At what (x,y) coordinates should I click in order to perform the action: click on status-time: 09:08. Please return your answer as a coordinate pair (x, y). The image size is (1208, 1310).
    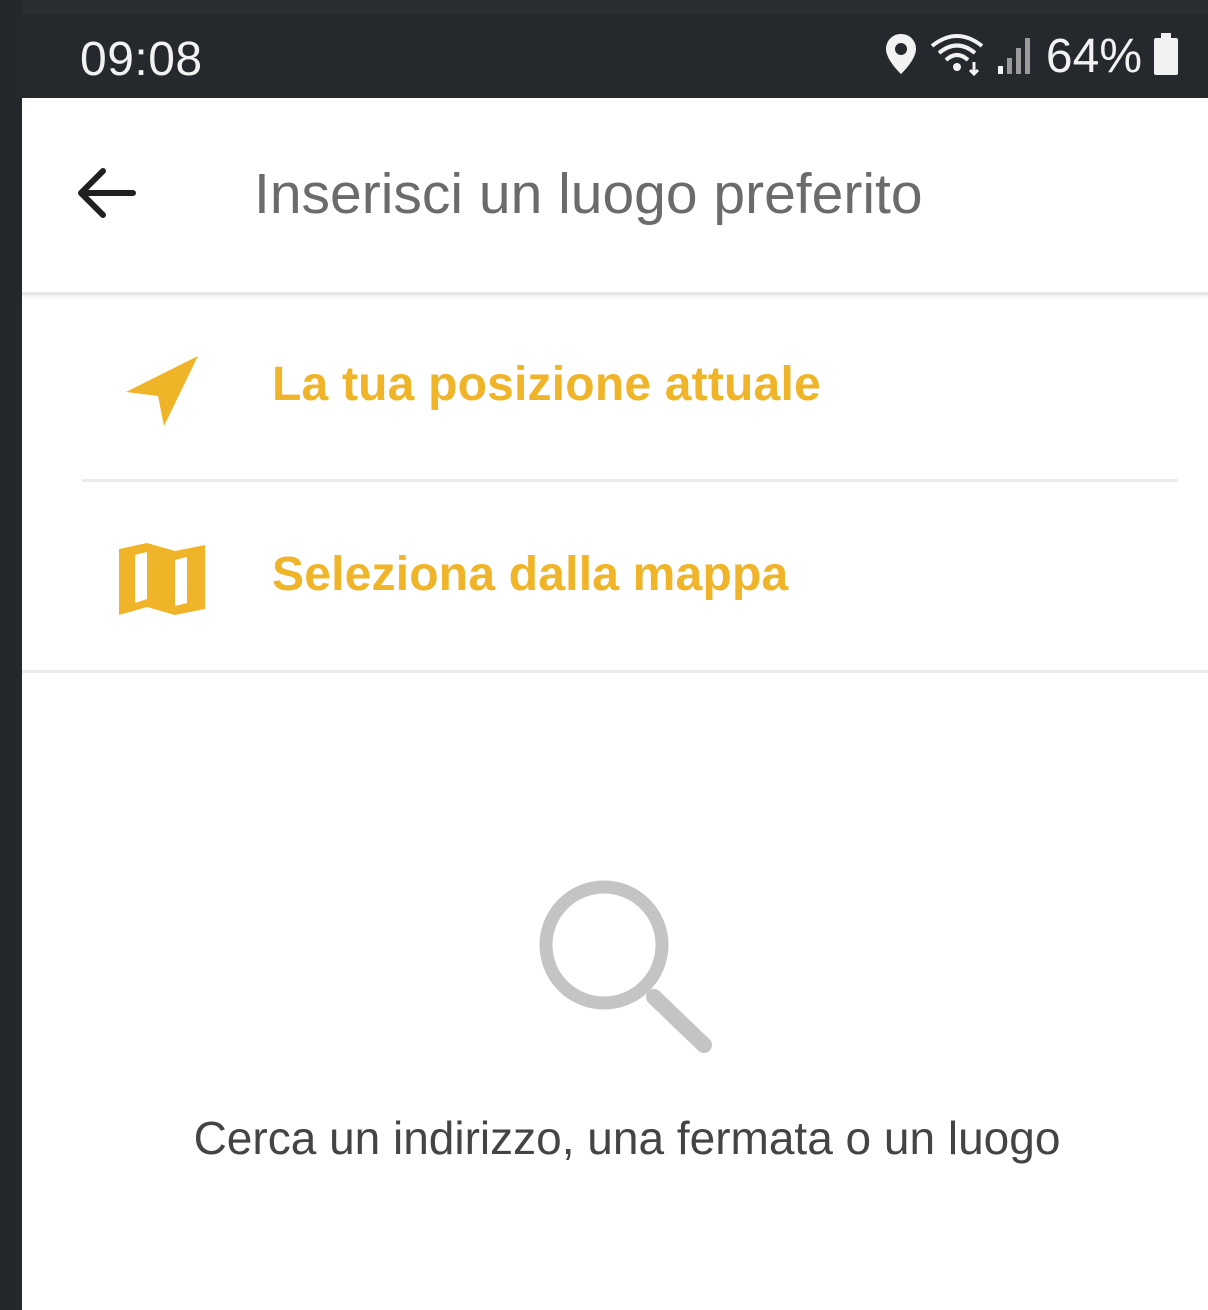
    Looking at the image, I should click on (141, 59).